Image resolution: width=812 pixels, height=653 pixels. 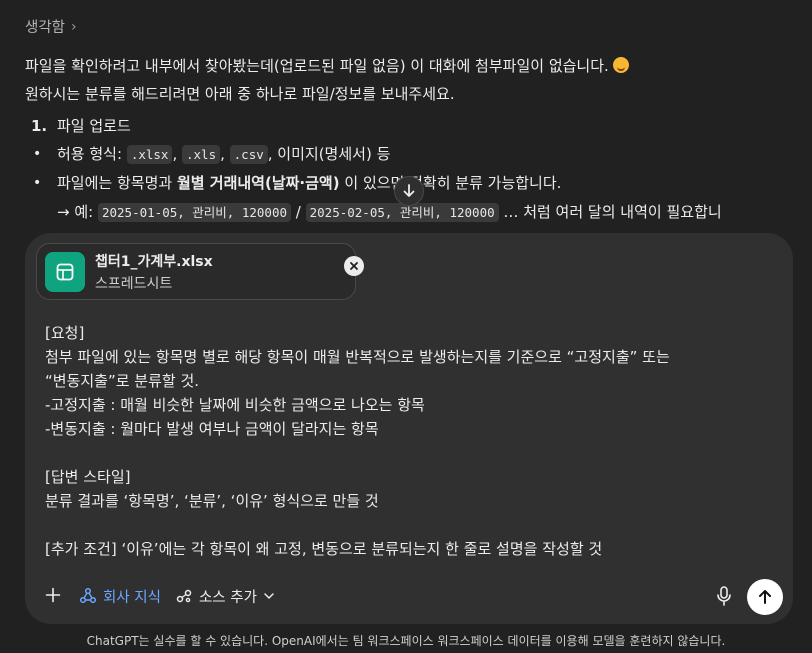 What do you see at coordinates (194, 212) in the screenshot?
I see `code-example-1: 2025-01-05, 관리비, 120000` at bounding box center [194, 212].